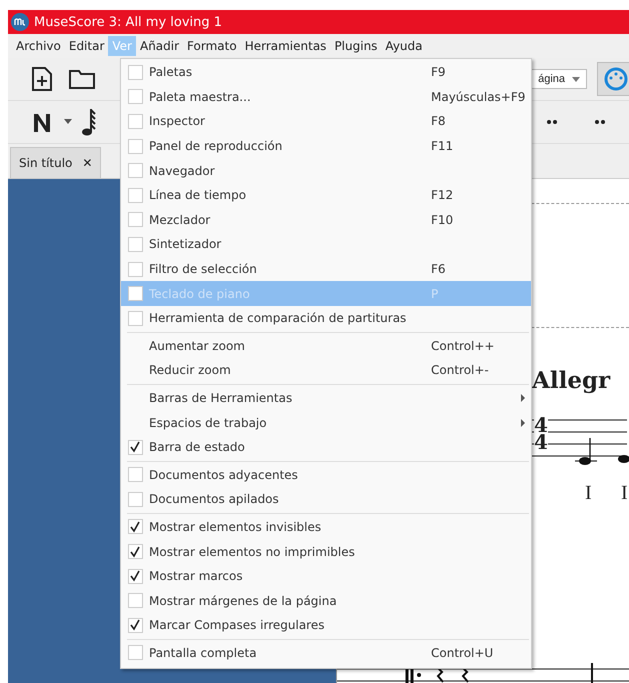  I want to click on menu-option: Reducir zoom Control+-, so click(326, 370).